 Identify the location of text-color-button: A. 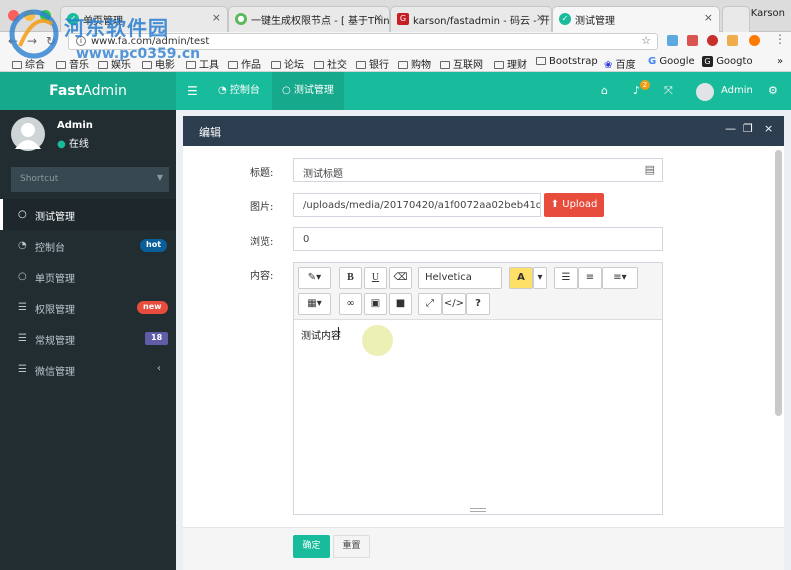
(521, 278).